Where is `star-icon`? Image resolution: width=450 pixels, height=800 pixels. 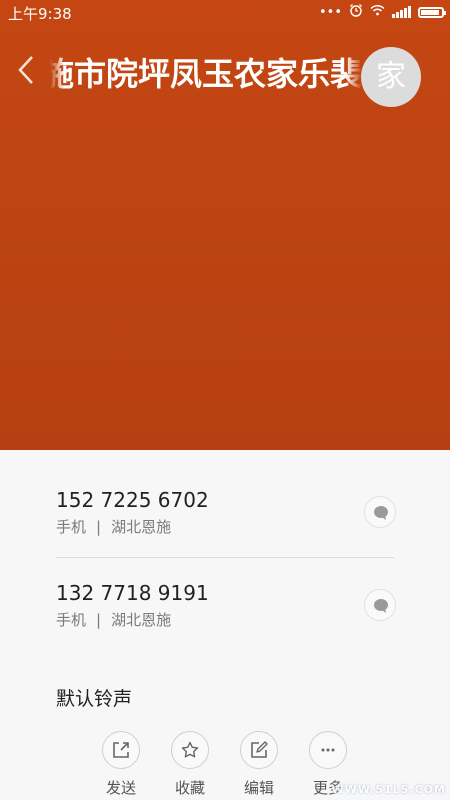 star-icon is located at coordinates (190, 749).